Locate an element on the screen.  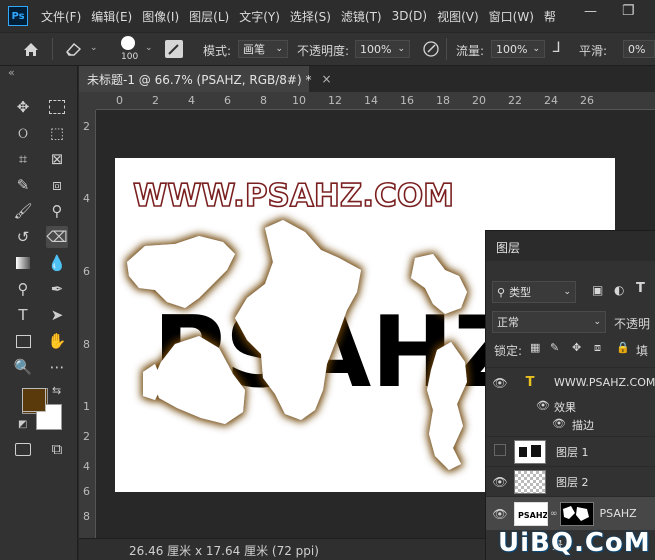
effects-label: 效果 is located at coordinates (565, 407).